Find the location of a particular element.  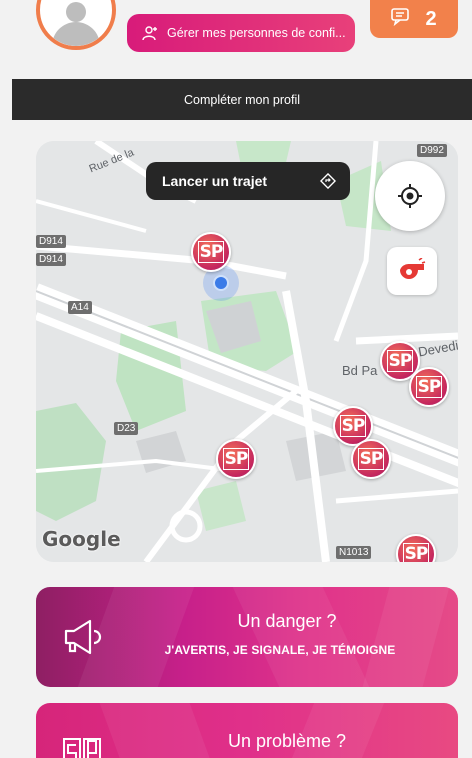

locate-icon is located at coordinates (410, 196).